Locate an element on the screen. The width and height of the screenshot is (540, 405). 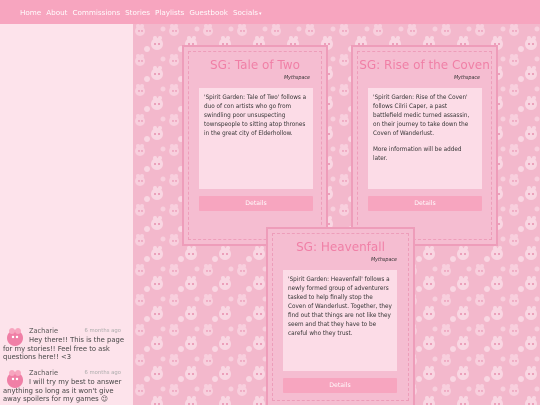
story-title: SG: Heavenfall is located at coordinates (340, 247).